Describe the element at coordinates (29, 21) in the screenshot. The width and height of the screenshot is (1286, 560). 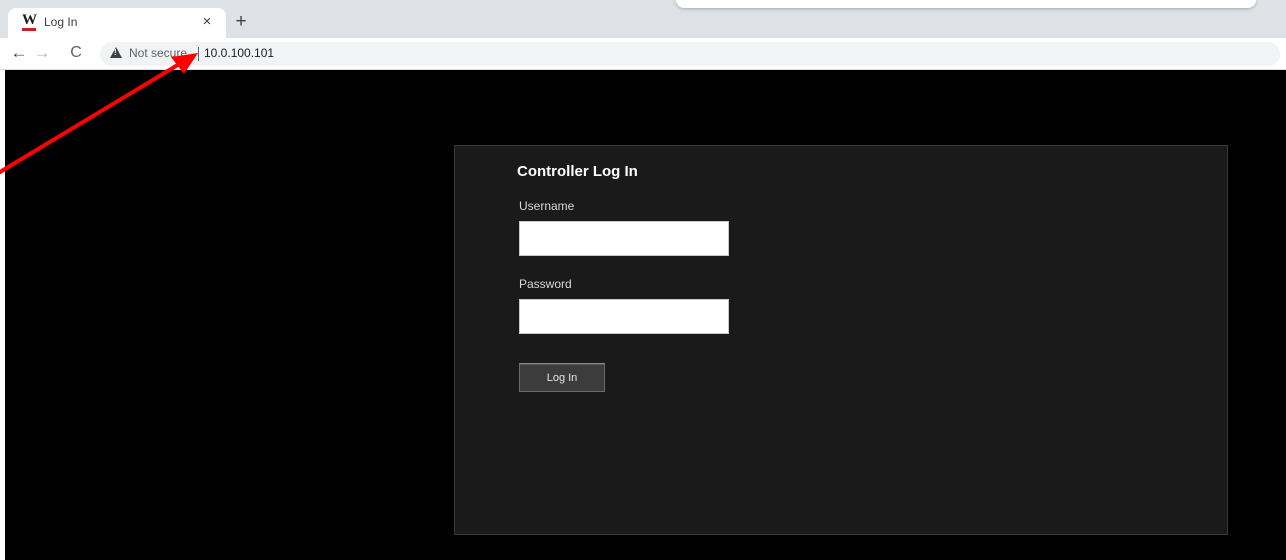
I see `site-favicon-icon: W` at that location.